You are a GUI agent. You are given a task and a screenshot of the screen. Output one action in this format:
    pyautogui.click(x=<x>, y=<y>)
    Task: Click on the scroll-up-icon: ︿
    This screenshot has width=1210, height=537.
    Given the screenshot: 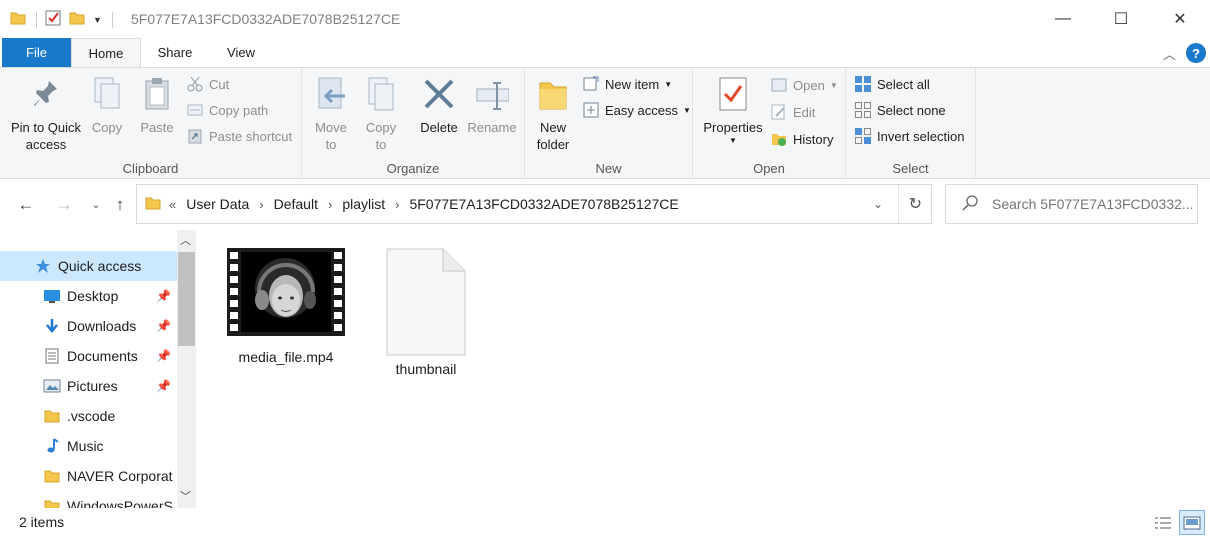 What is the action you would take?
    pyautogui.click(x=185, y=240)
    